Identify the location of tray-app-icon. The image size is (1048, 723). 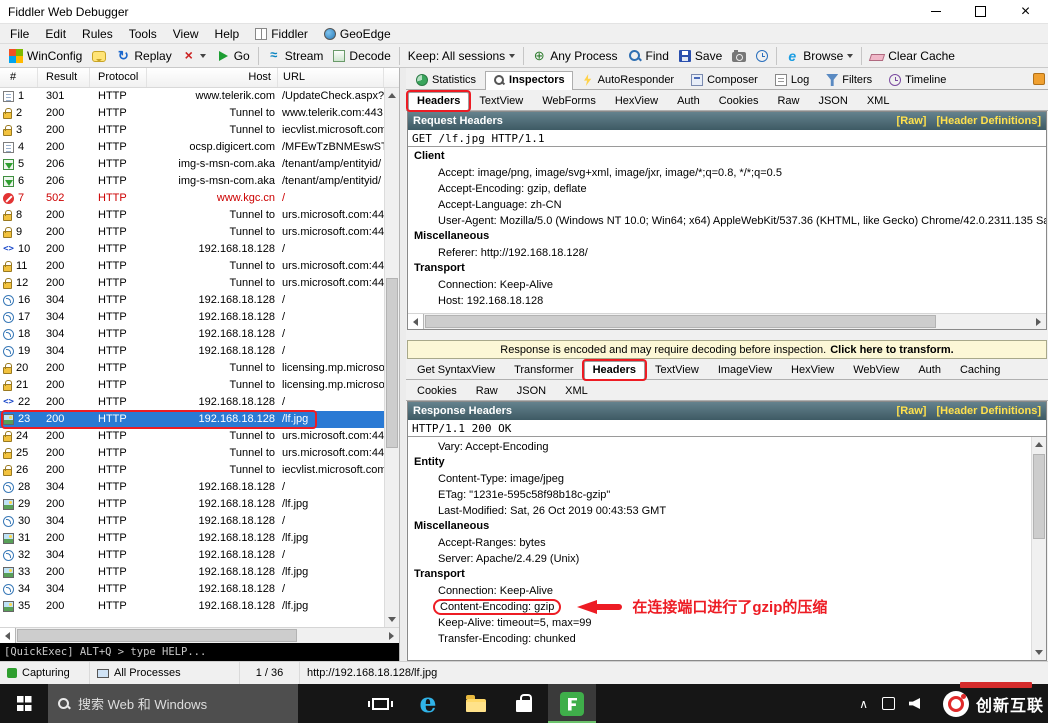
(888, 703).